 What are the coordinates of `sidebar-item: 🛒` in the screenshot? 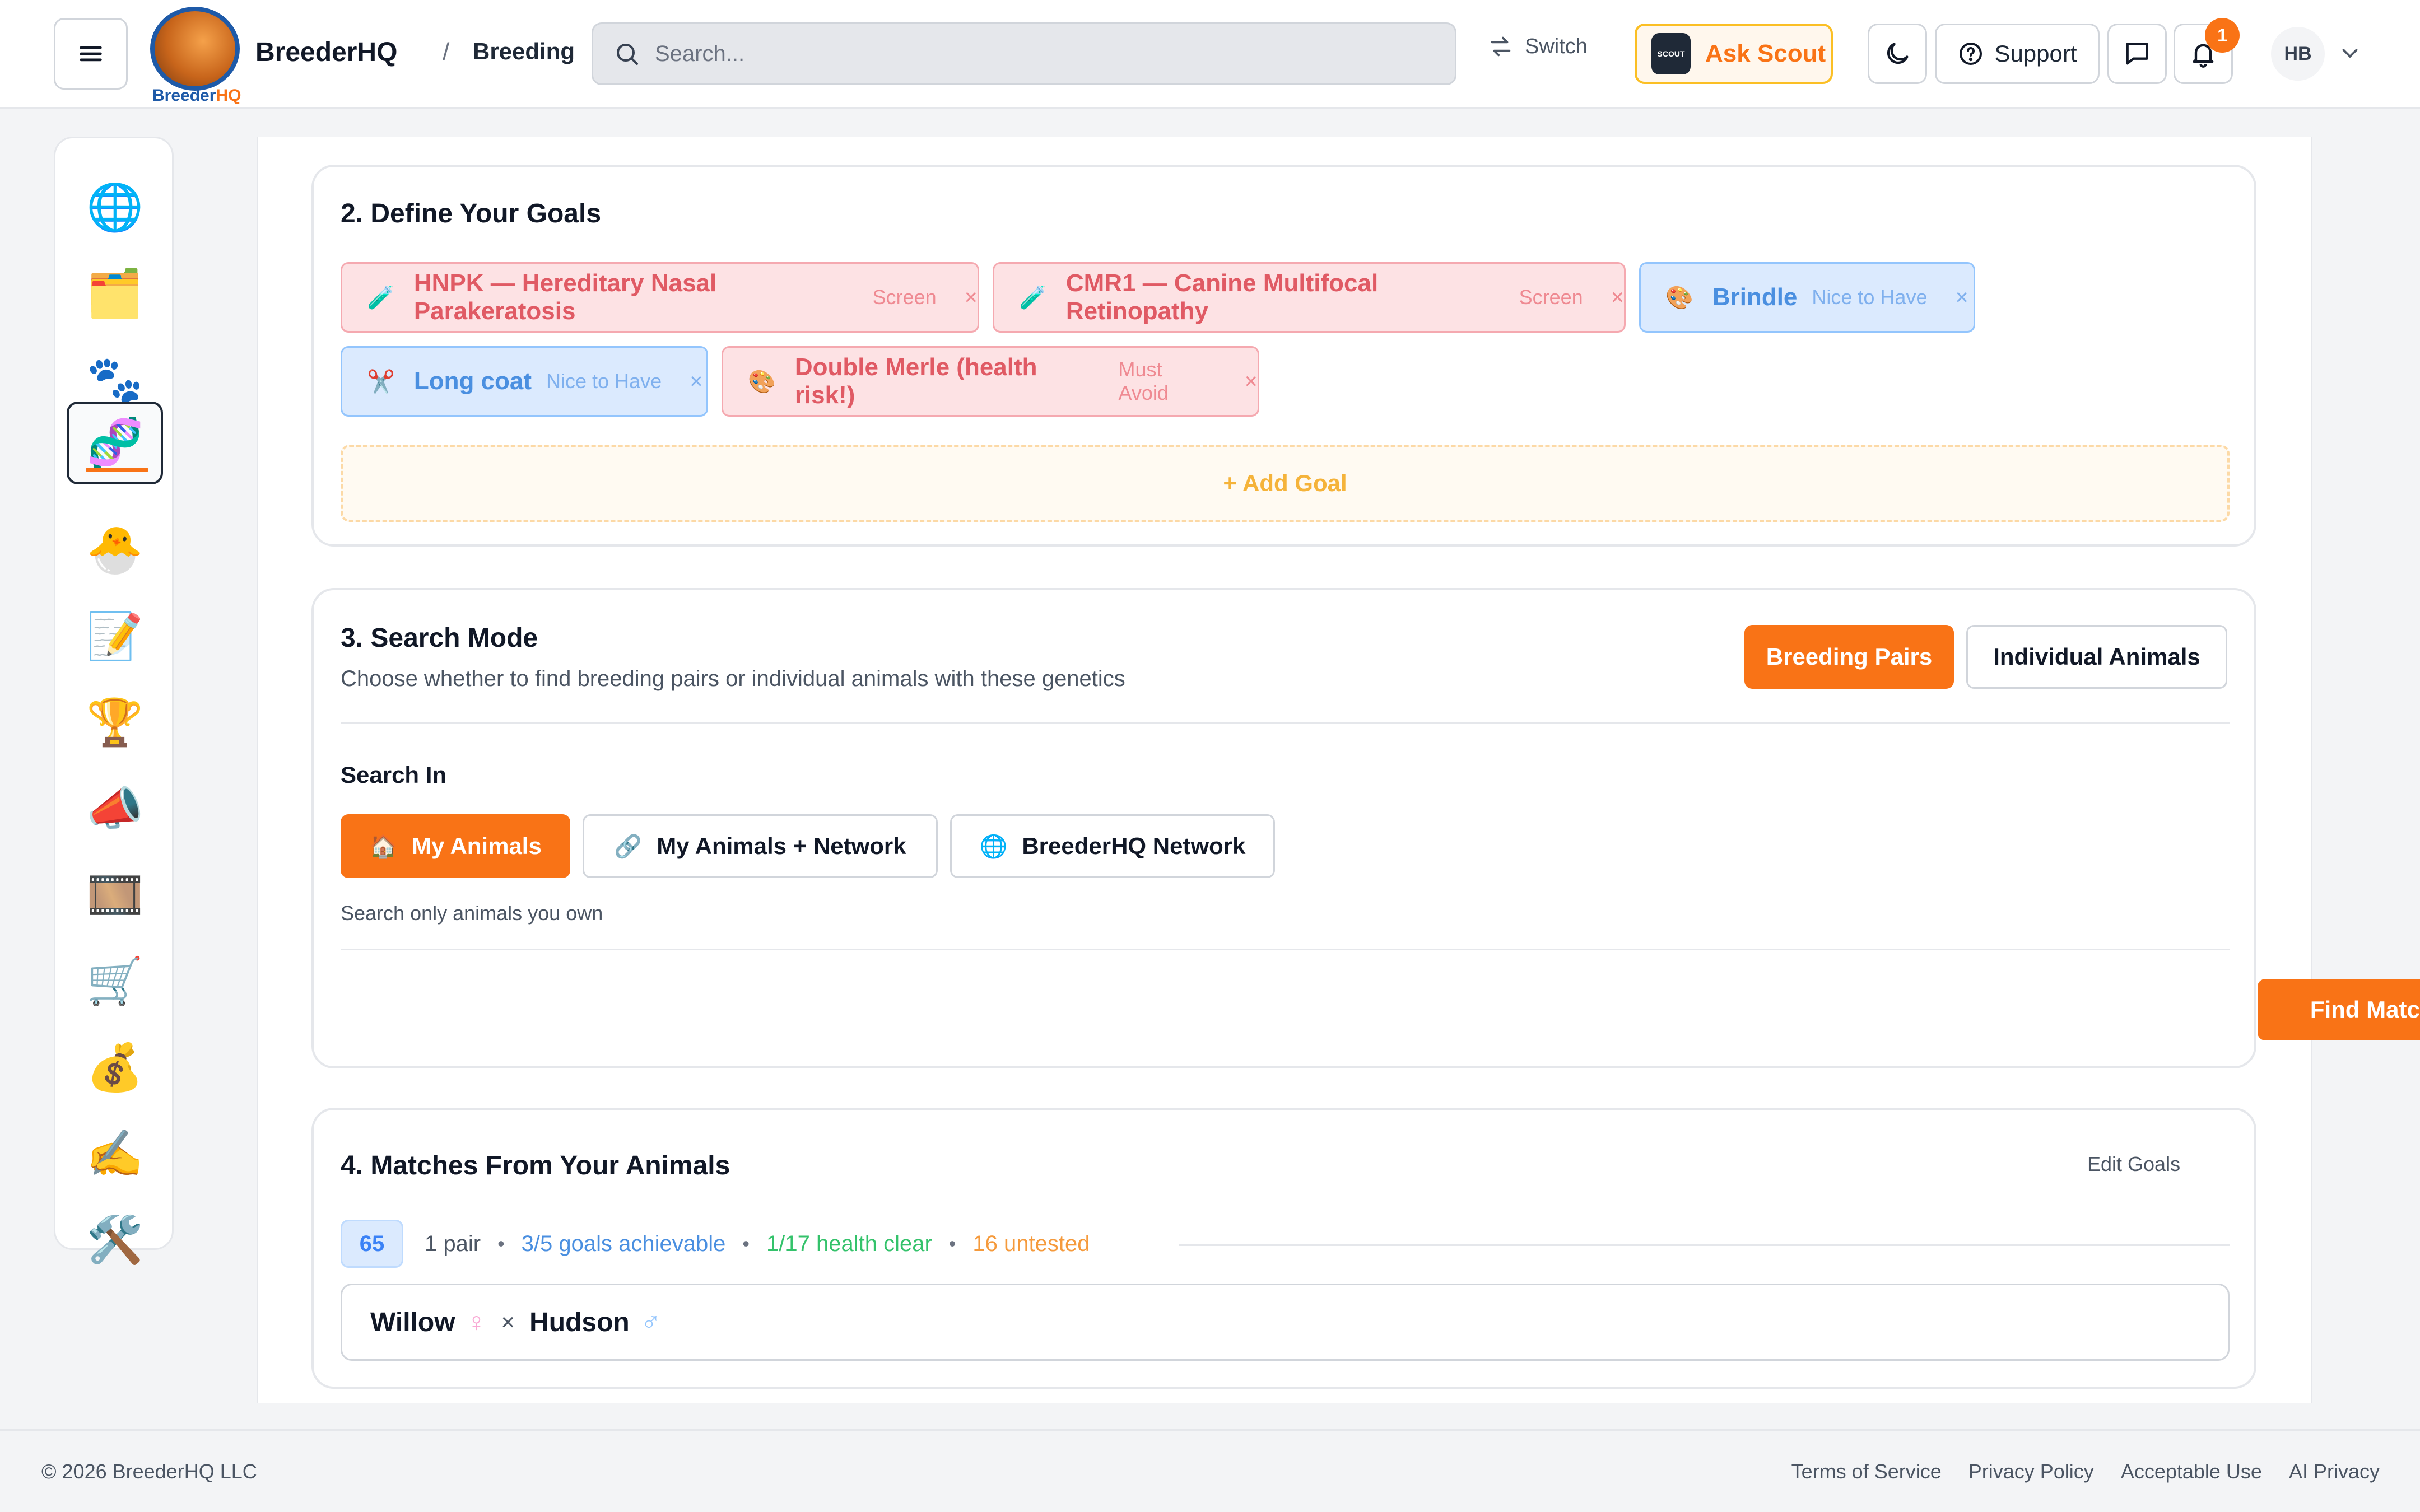 It's located at (115, 982).